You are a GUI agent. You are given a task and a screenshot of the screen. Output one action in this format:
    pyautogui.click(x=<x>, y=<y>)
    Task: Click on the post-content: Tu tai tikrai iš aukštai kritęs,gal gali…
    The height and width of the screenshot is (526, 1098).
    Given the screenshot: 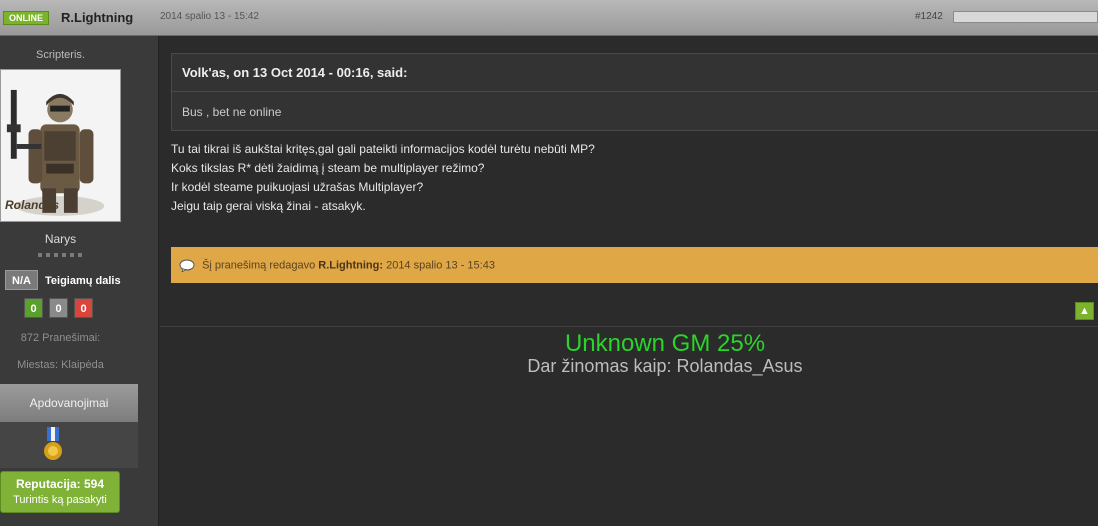 What is the action you would take?
    pyautogui.click(x=621, y=178)
    